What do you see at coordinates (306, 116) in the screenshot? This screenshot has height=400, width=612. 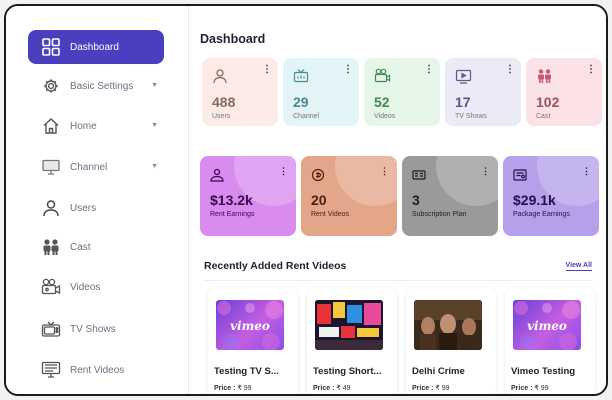 I see `stat-label: Channel` at bounding box center [306, 116].